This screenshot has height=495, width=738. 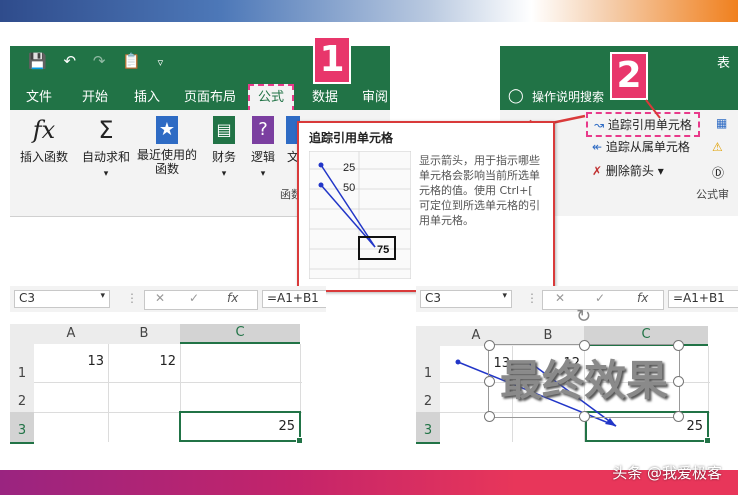 I want to click on formula-bar-left: C3 ▾ ⋮ ✕ ✓ fx =A1+B1, so click(x=168, y=299).